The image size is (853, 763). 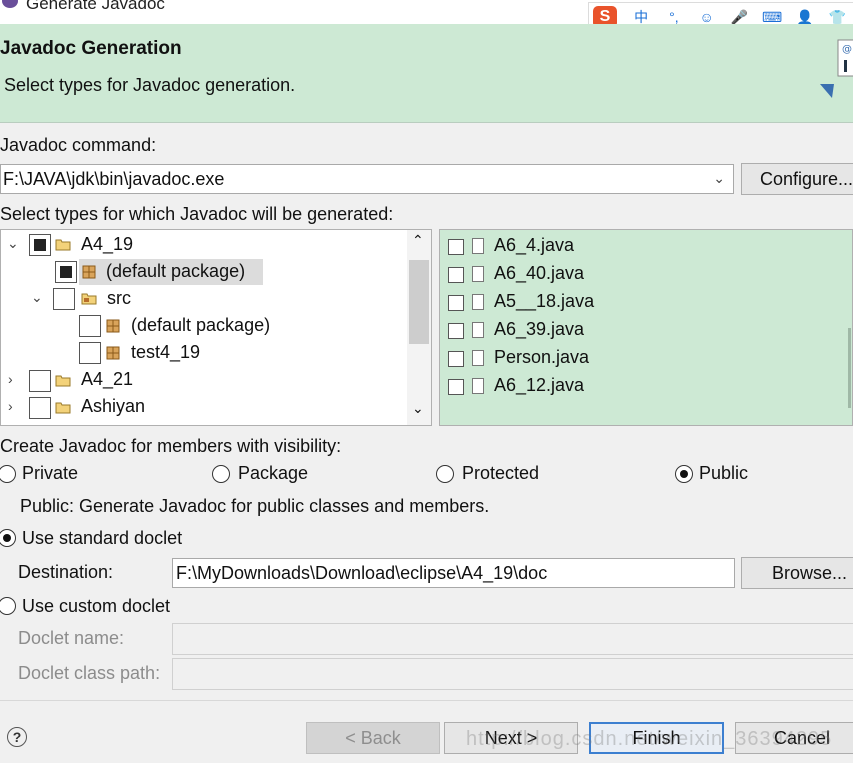 I want to click on tree-item-label: A4_21, so click(x=107, y=379).